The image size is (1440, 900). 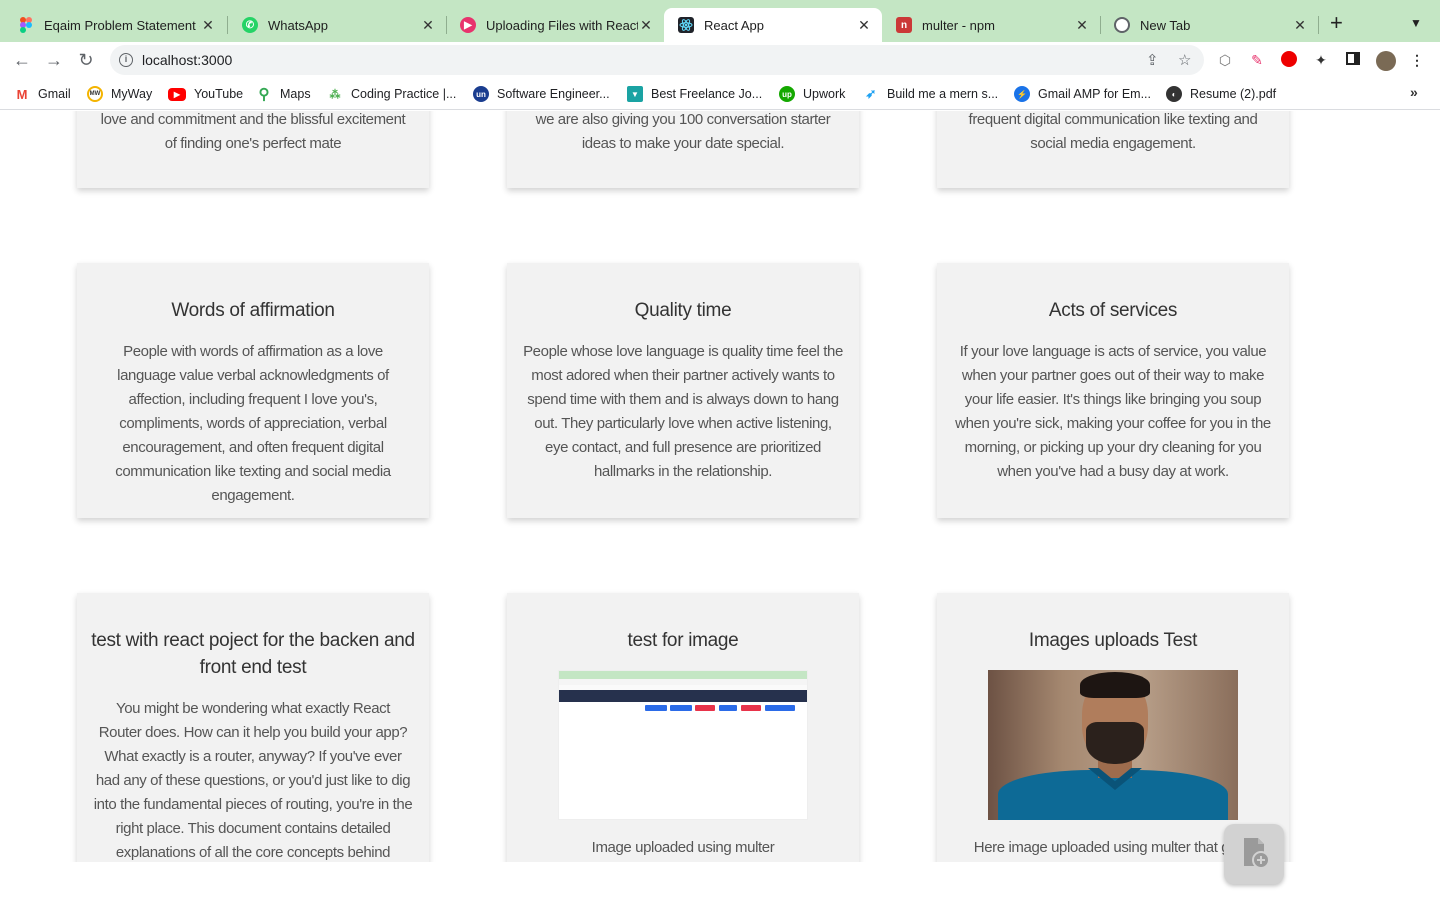 I want to click on file-add-icon, so click(x=1254, y=854).